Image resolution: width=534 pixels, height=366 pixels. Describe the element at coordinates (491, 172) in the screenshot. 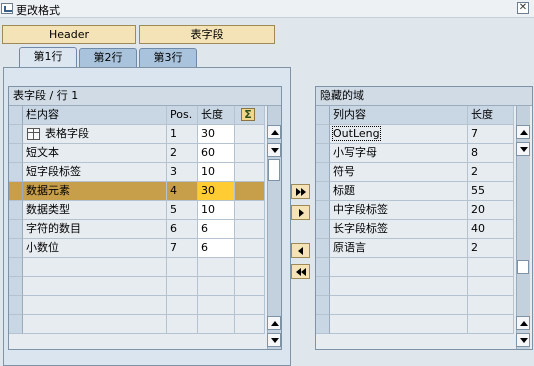

I see `row-length: 2` at that location.